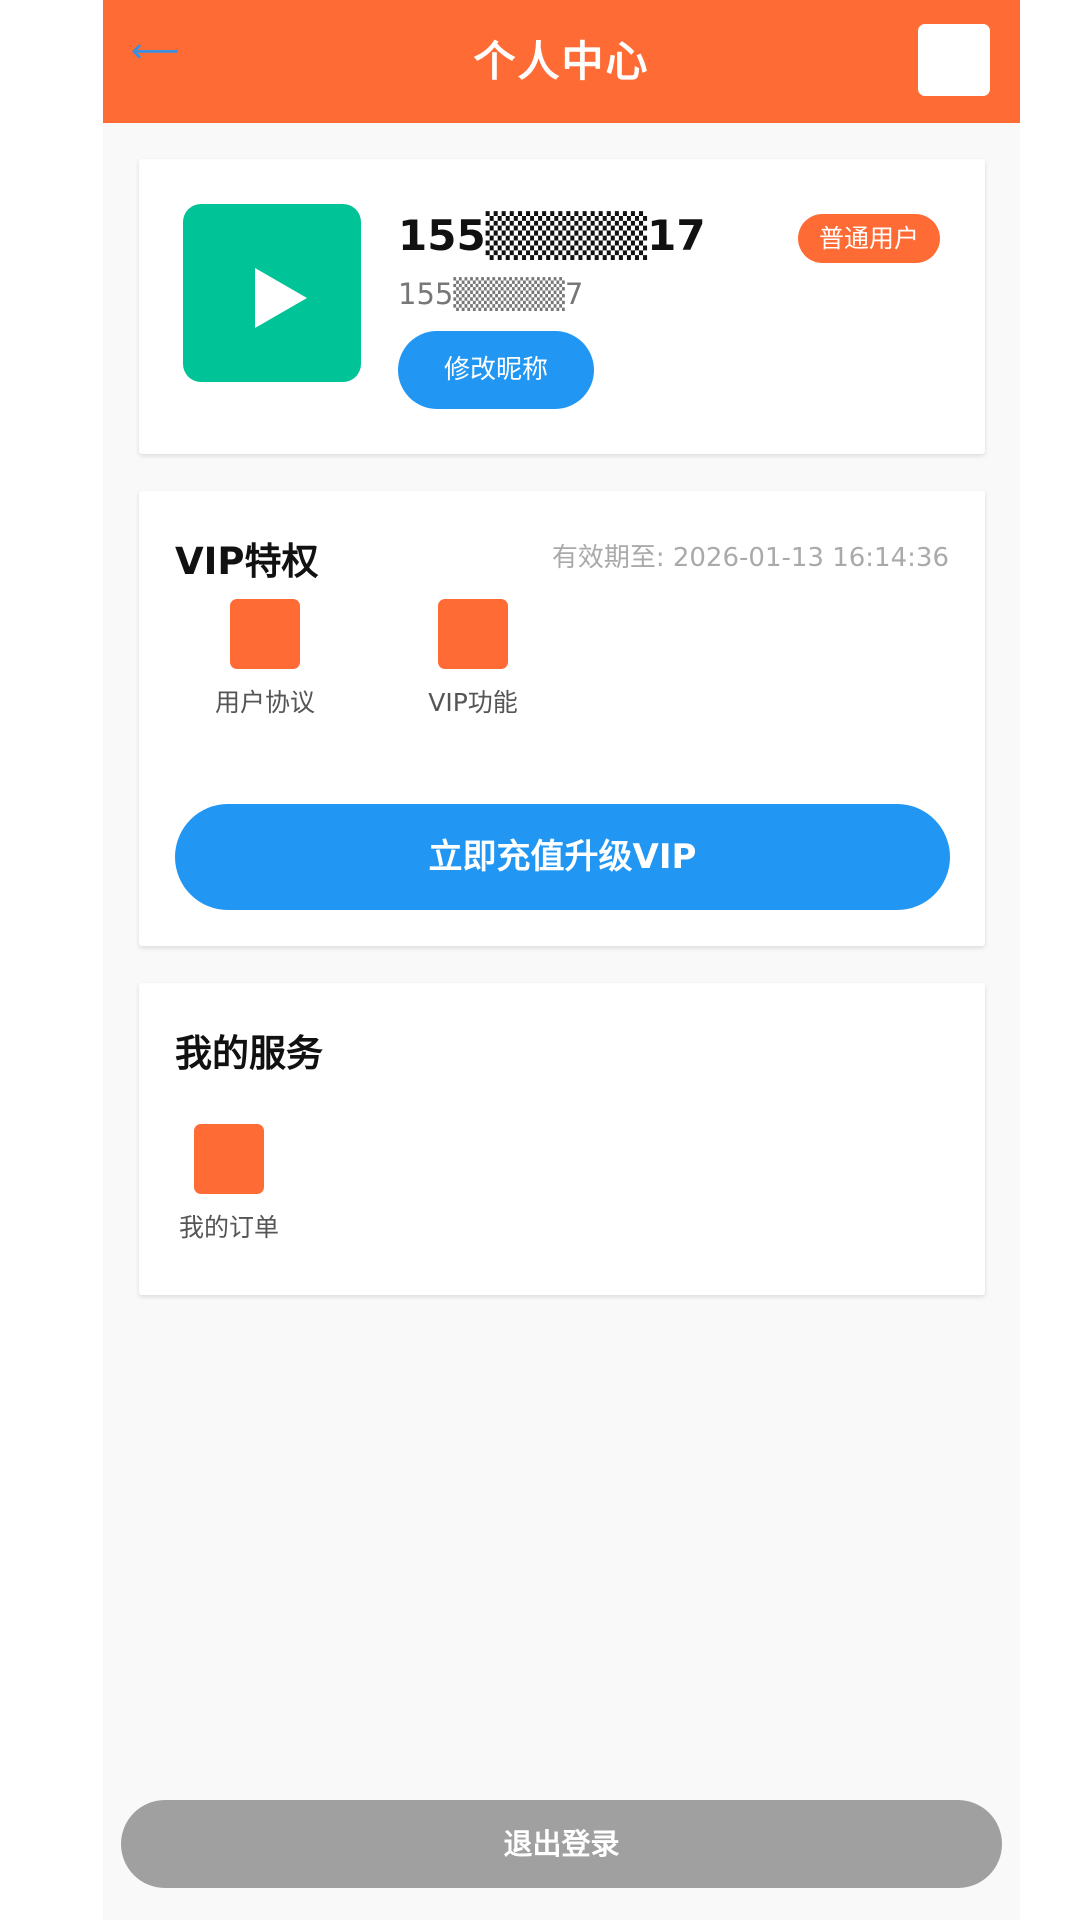 Image resolution: width=1080 pixels, height=1920 pixels. Describe the element at coordinates (281, 298) in the screenshot. I see `play-icon` at that location.